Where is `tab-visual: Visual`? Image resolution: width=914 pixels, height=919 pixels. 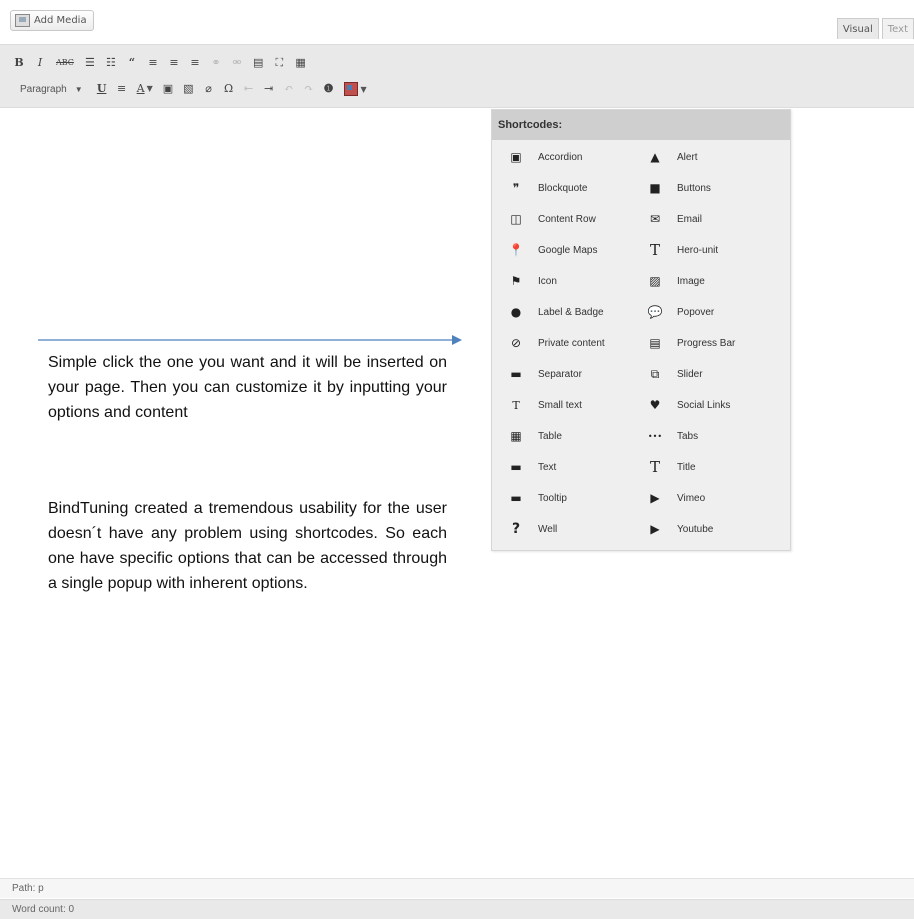 tab-visual: Visual is located at coordinates (857, 28).